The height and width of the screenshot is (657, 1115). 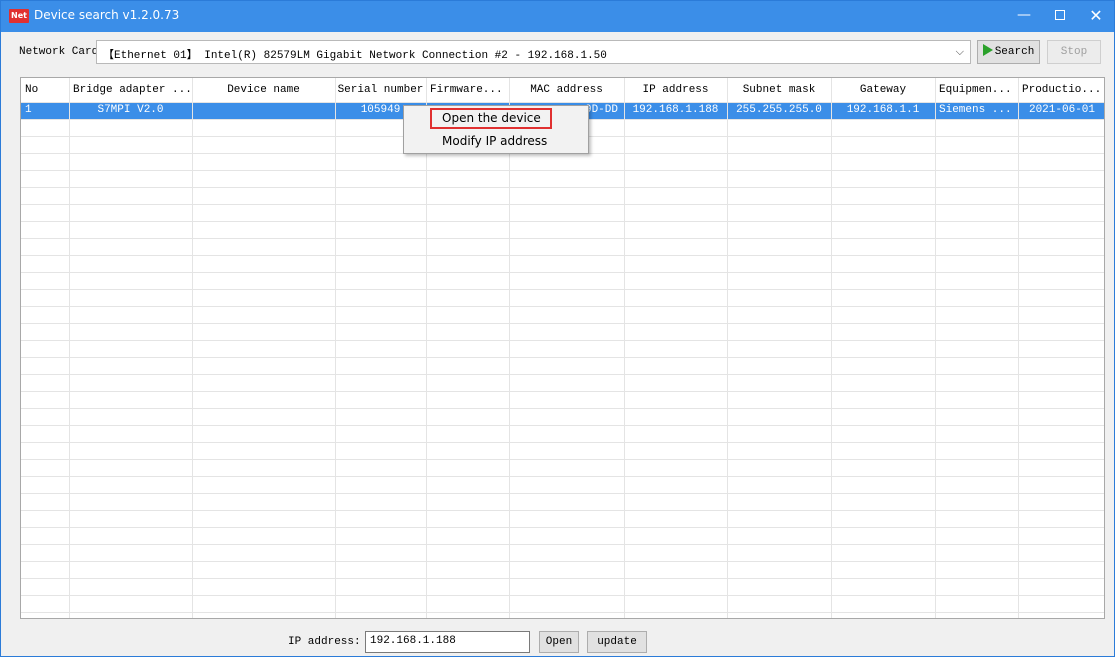 I want to click on play-icon, so click(x=987, y=50).